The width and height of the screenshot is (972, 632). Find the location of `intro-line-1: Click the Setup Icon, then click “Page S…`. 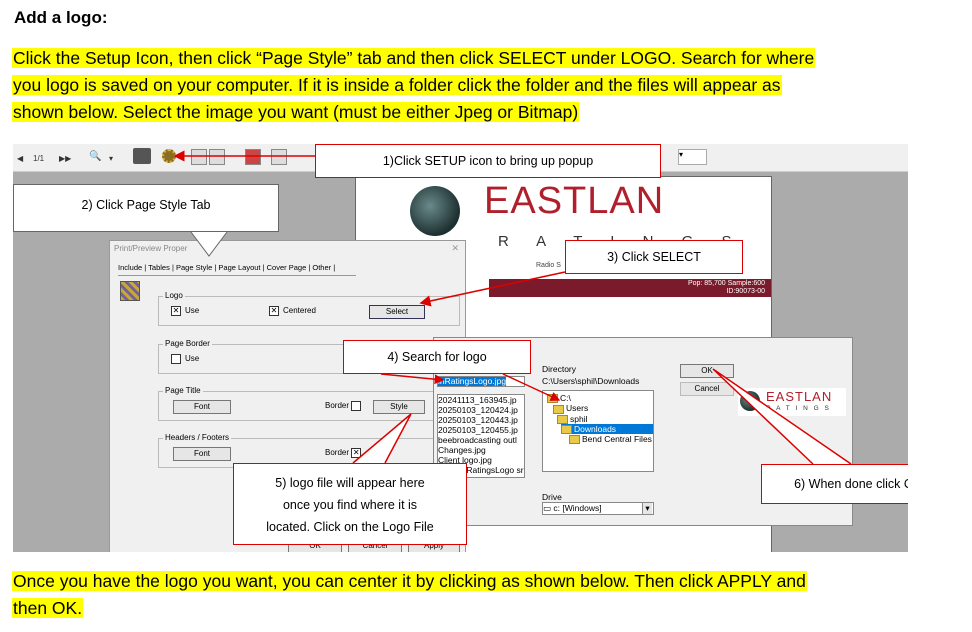

intro-line-1: Click the Setup Icon, then click “Page S… is located at coordinates (414, 58).